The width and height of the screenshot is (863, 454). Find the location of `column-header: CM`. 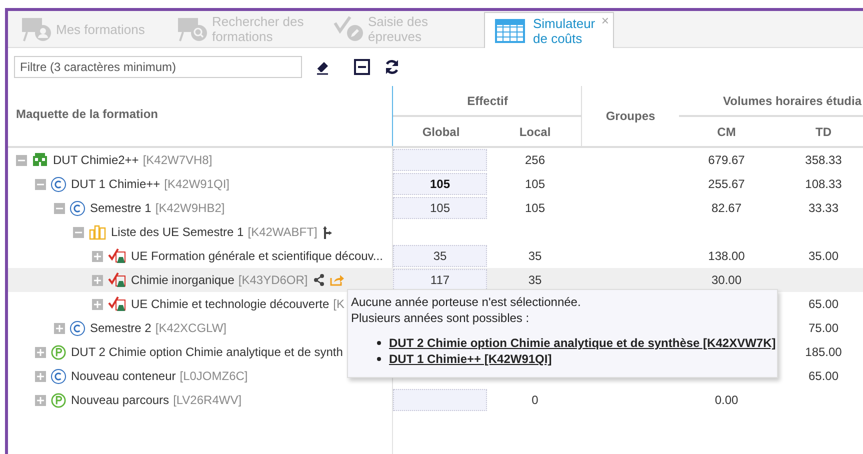

column-header: CM is located at coordinates (726, 132).